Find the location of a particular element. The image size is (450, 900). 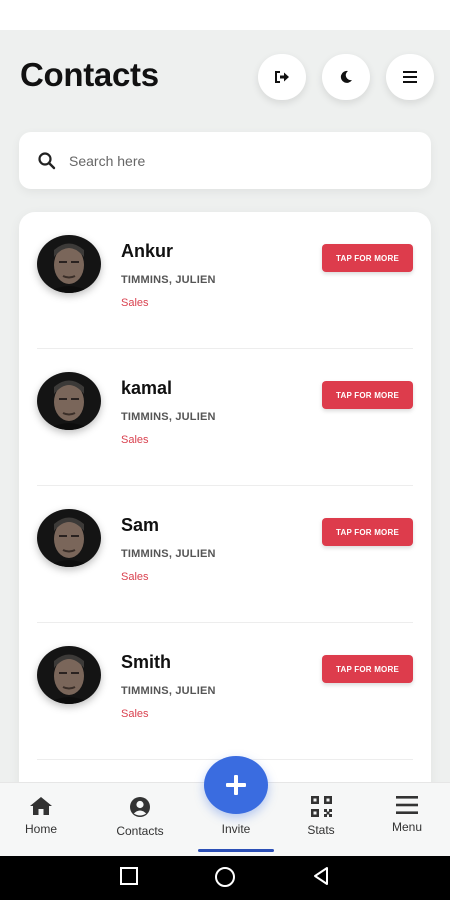

nav-item-stats: Stats is located at coordinates (321, 820).